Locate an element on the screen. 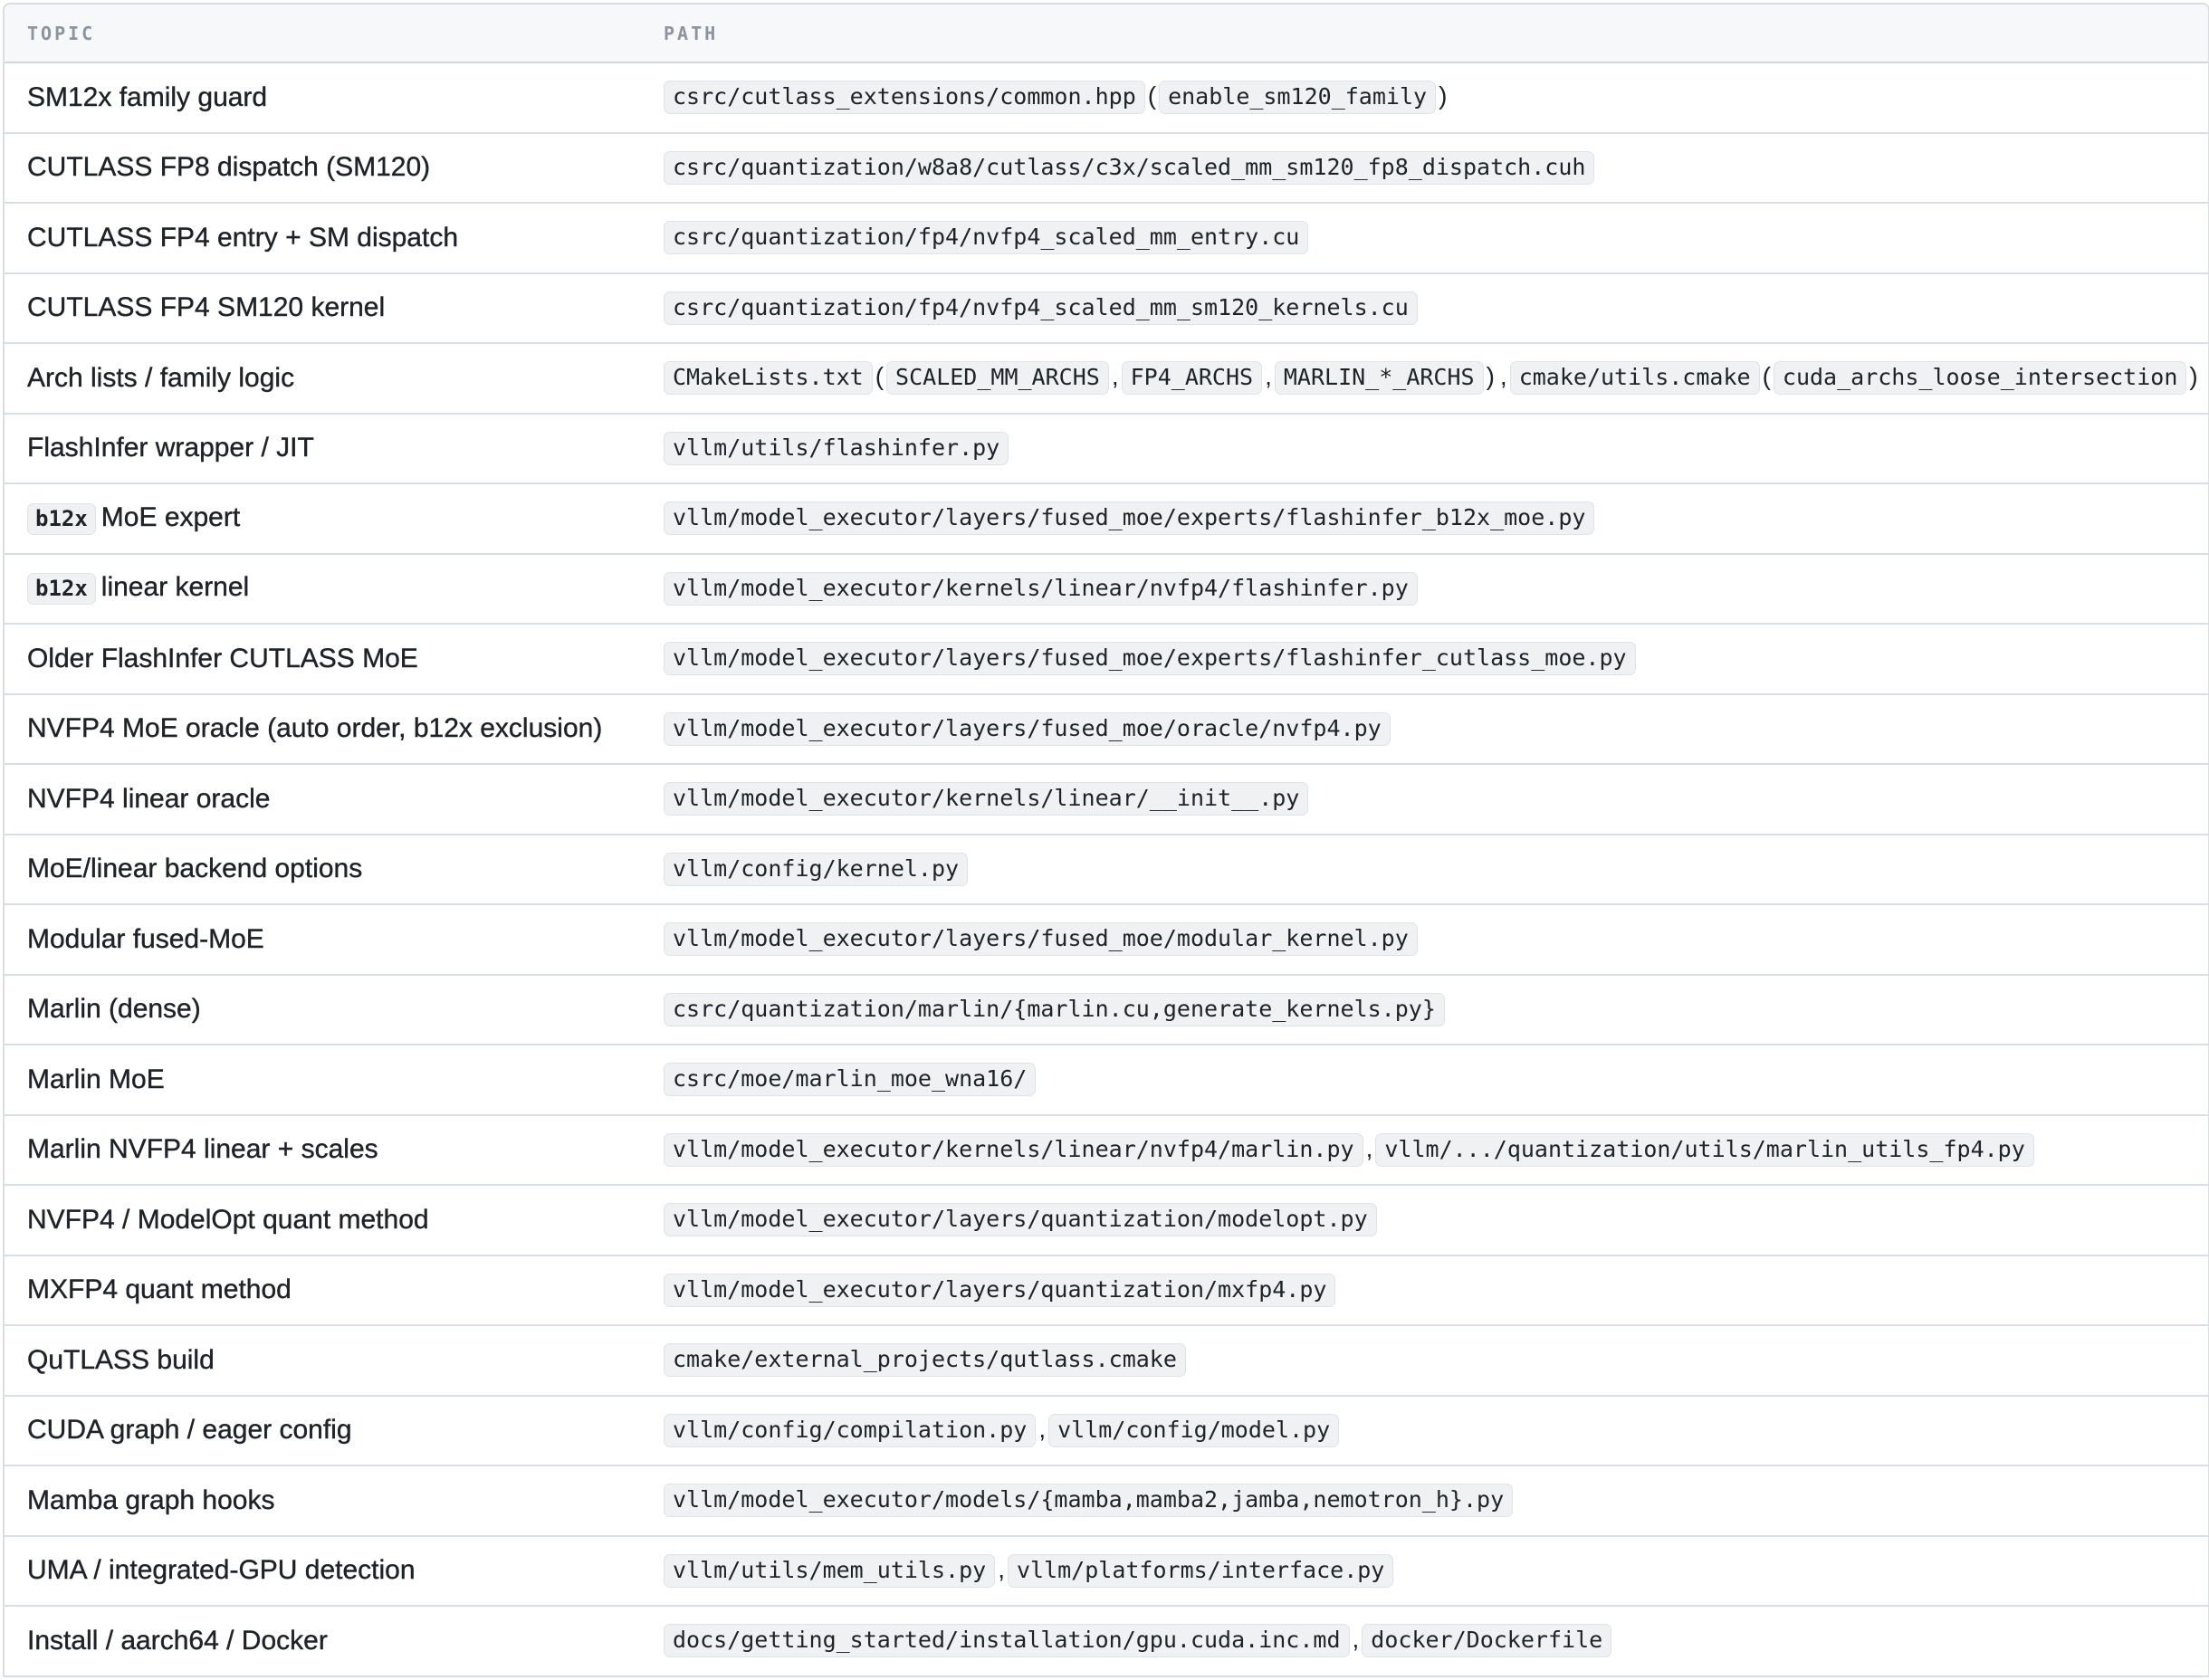 Image resolution: width=2209 pixels, height=1680 pixels. path-code: vllm/config/kernel.py is located at coordinates (816, 869).